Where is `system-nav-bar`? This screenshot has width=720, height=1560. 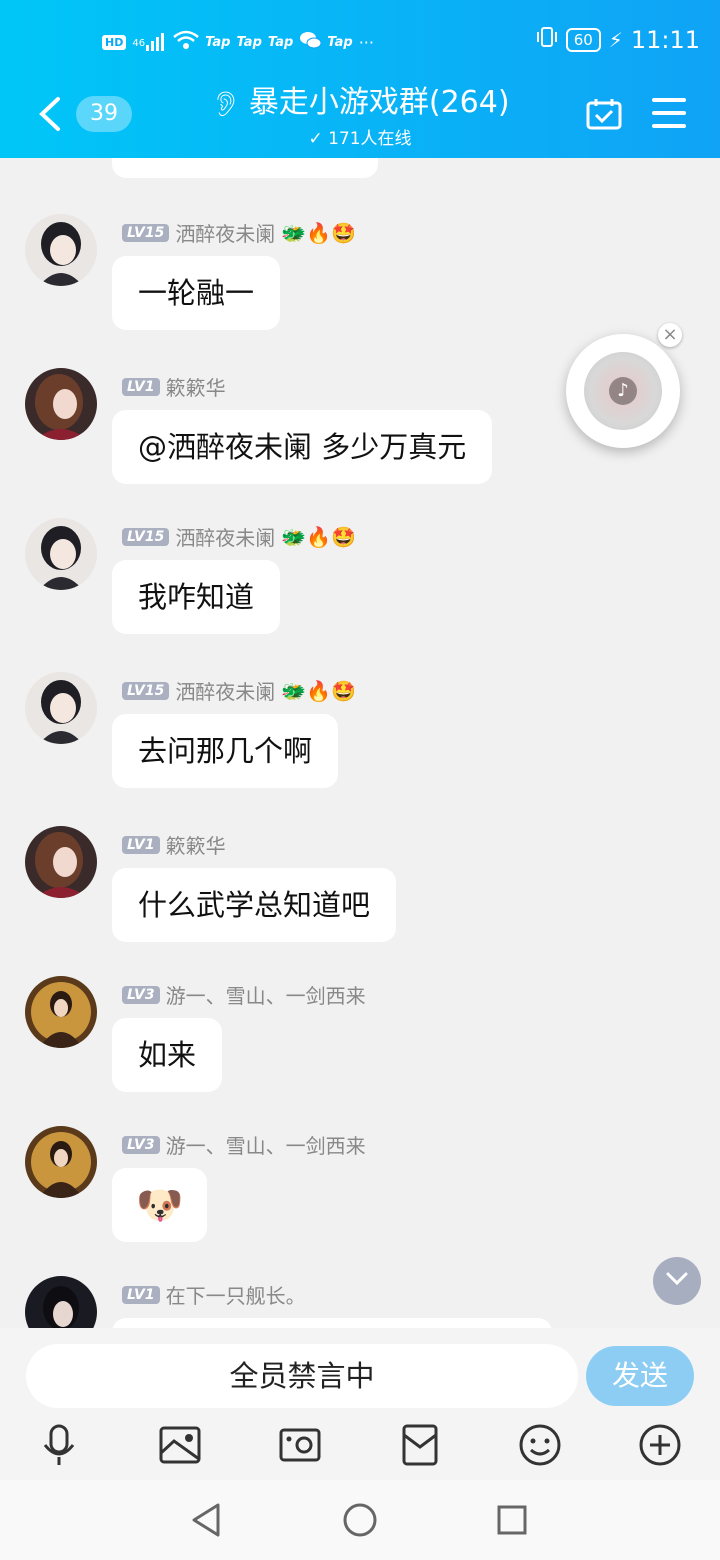
system-nav-bar is located at coordinates (360, 1520).